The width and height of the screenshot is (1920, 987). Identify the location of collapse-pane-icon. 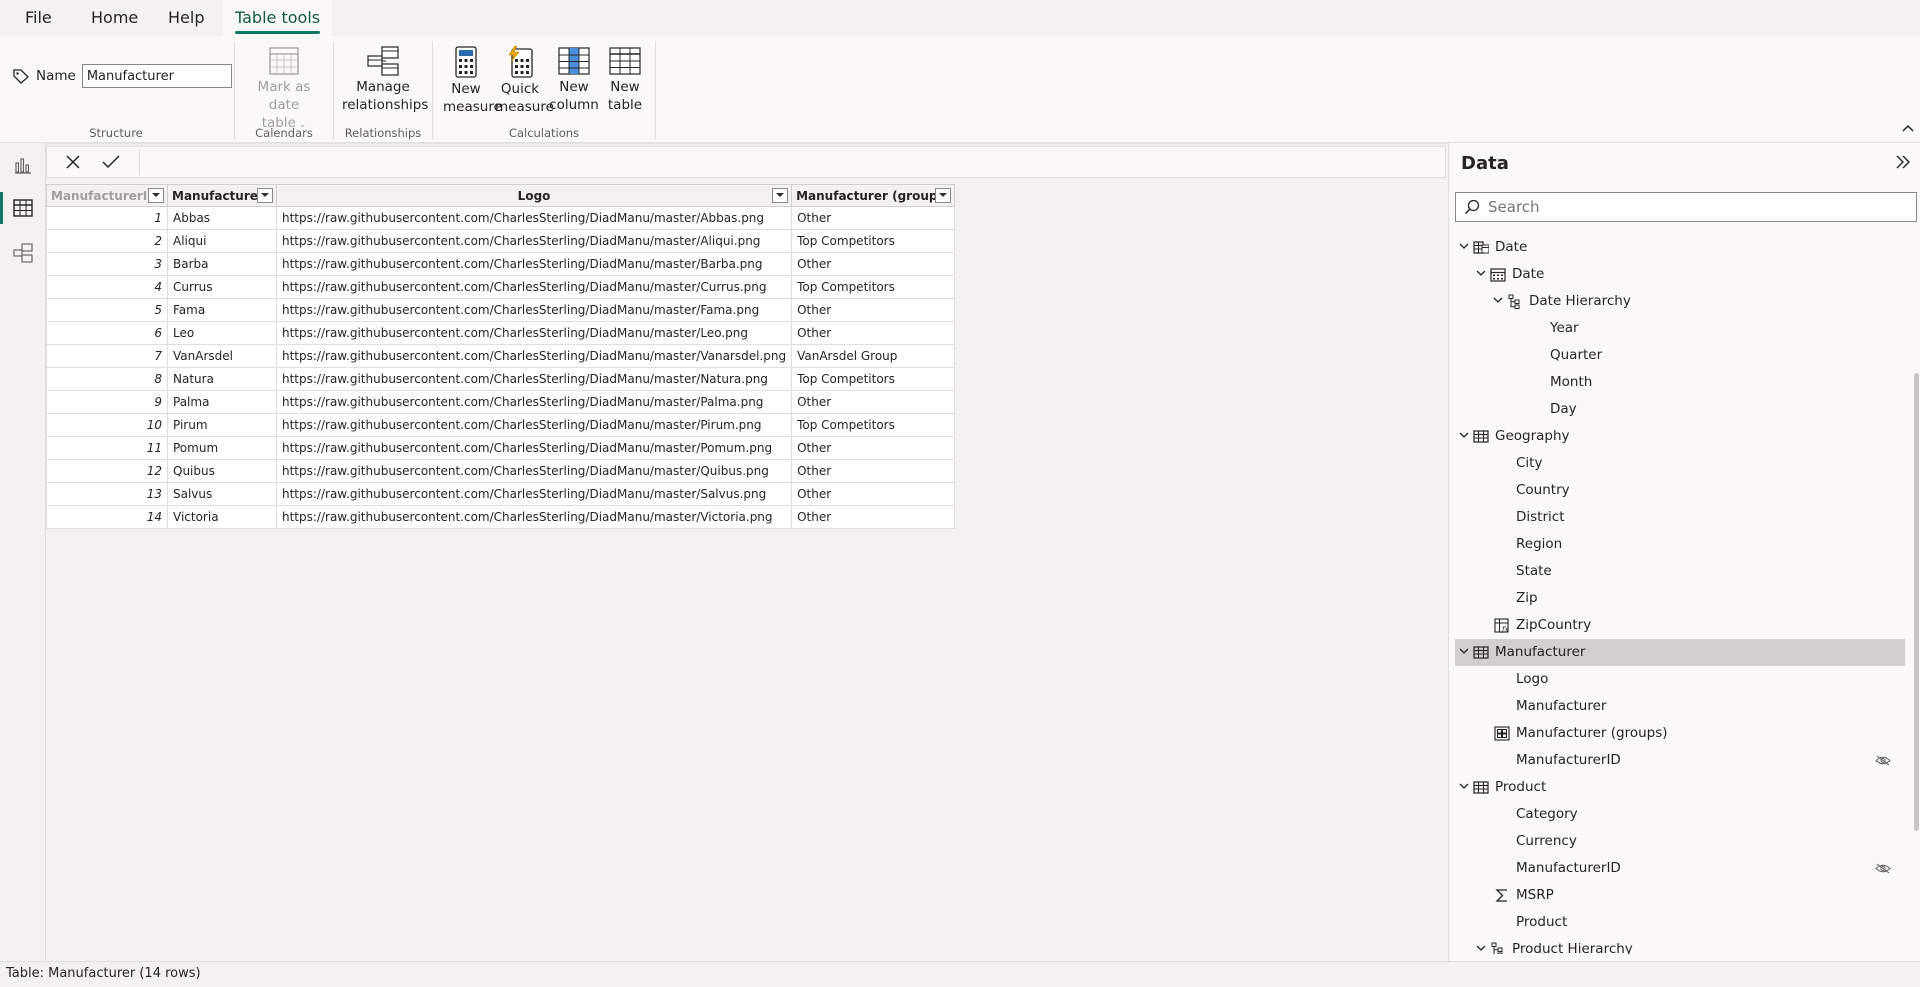
(1903, 162).